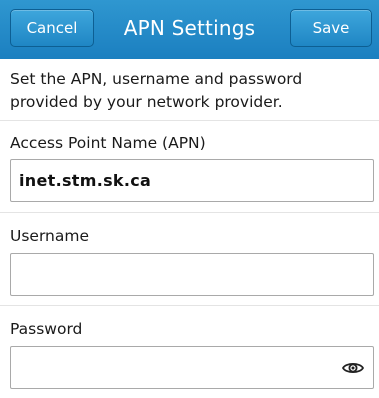 This screenshot has width=379, height=398. I want to click on password-input, so click(192, 367).